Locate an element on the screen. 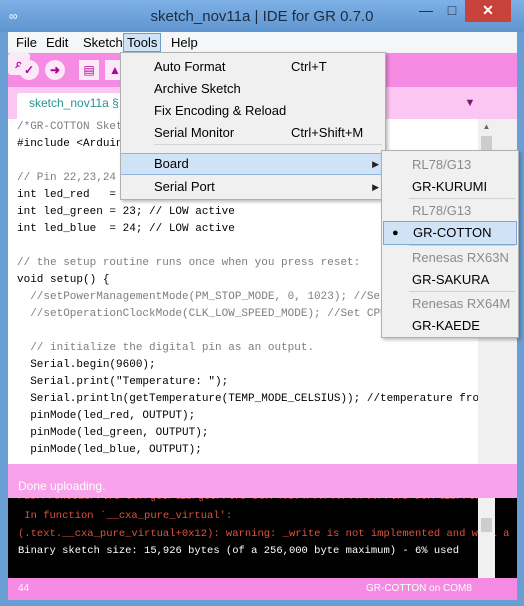  code-line: Serial.begin(9600); is located at coordinates (86, 365).